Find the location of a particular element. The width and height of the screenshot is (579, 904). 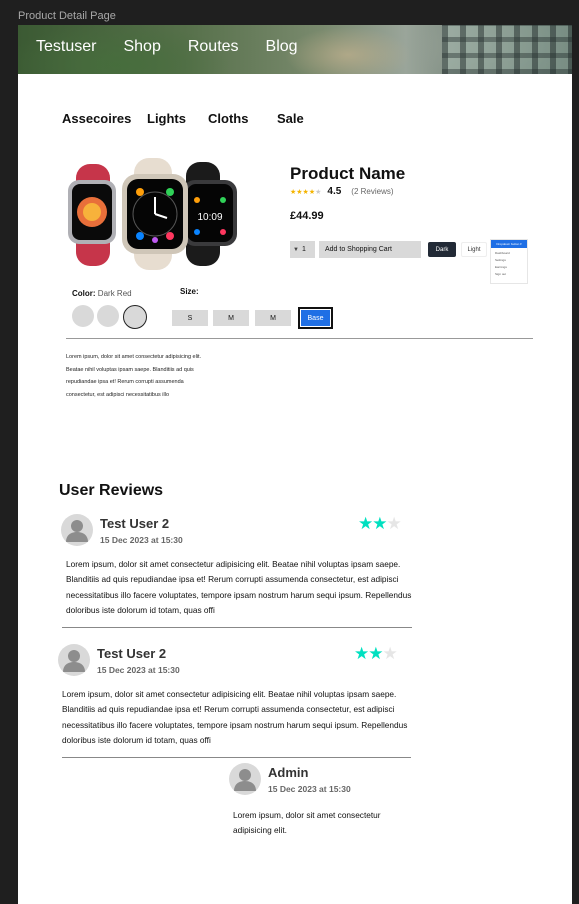

dark-theme-button: Dark is located at coordinates (442, 249).